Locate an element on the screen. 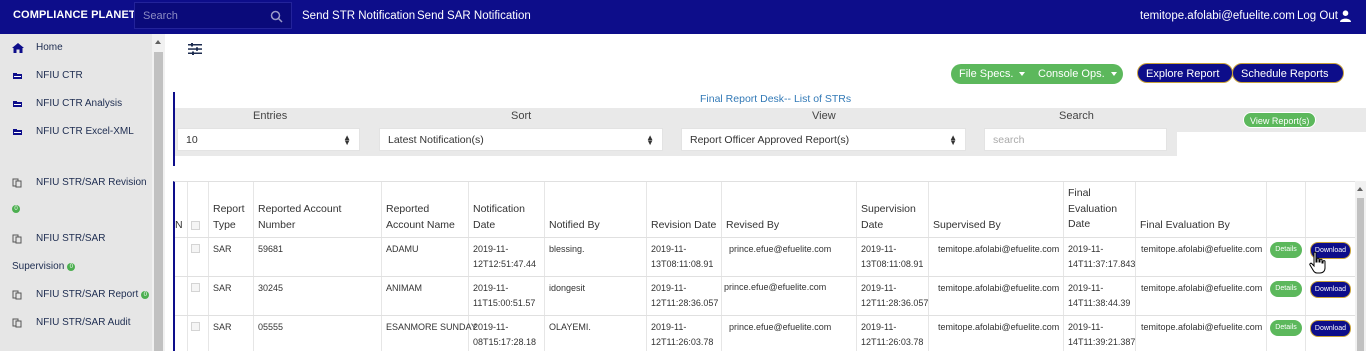 This screenshot has width=1366, height=351. col-header-final-evaluation-by: Final Evaluation By is located at coordinates (1185, 226).